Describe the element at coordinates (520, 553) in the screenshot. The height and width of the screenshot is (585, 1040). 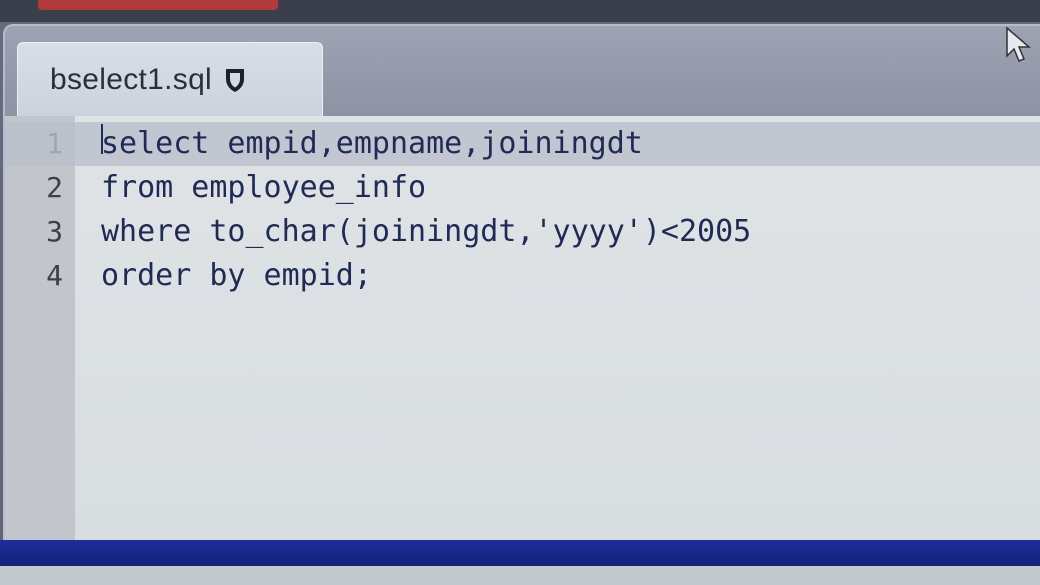
I see `status-bar` at that location.